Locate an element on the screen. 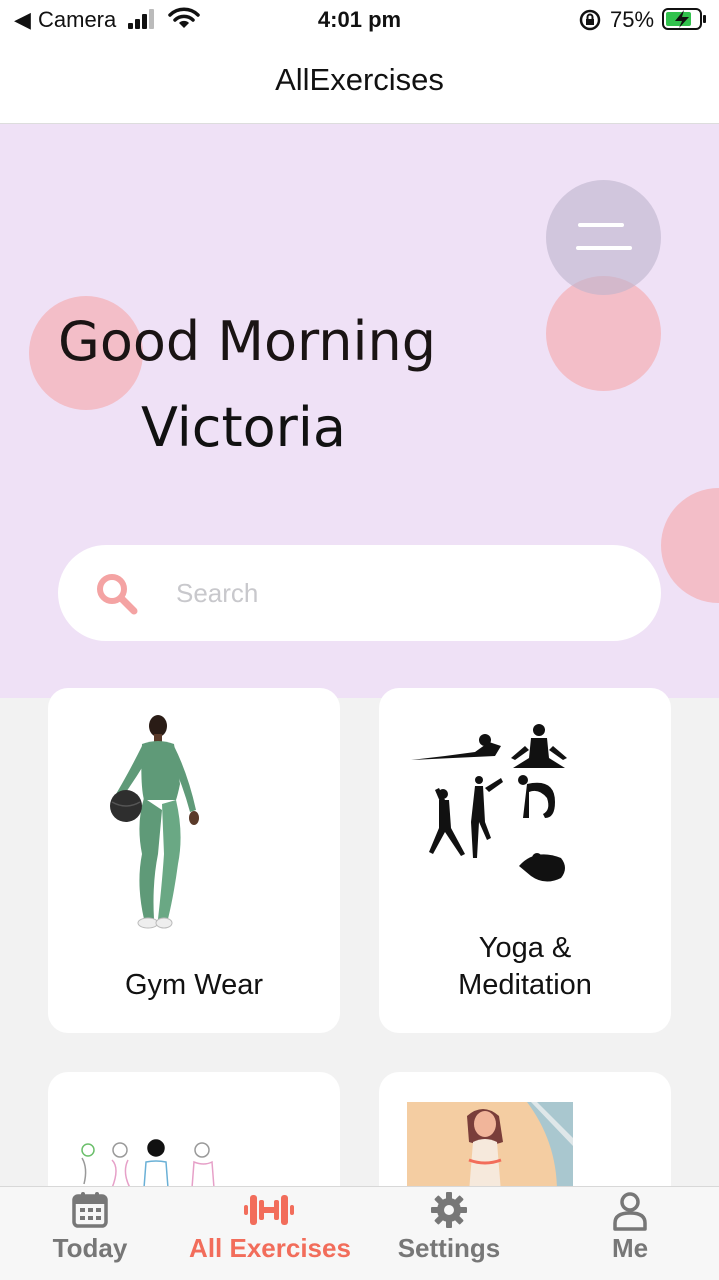 This screenshot has width=719, height=1280. battery-charging-icon is located at coordinates (684, 19).